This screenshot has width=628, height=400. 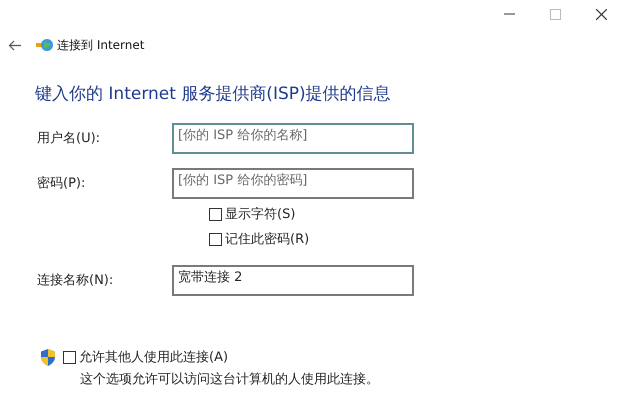 What do you see at coordinates (45, 45) in the screenshot?
I see `globe-icon` at bounding box center [45, 45].